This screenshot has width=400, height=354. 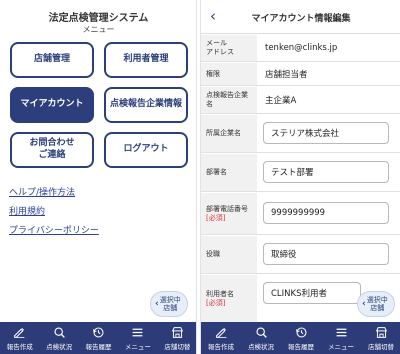 I want to click on field-label: メール アドレス, so click(x=229, y=48).